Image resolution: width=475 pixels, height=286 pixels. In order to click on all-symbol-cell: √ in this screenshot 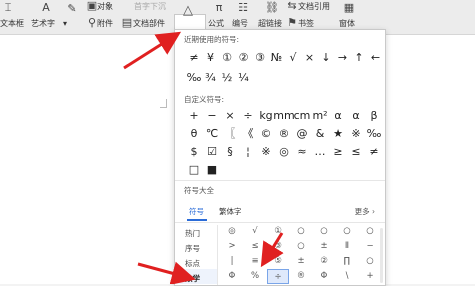, I will do `click(255, 231)`.